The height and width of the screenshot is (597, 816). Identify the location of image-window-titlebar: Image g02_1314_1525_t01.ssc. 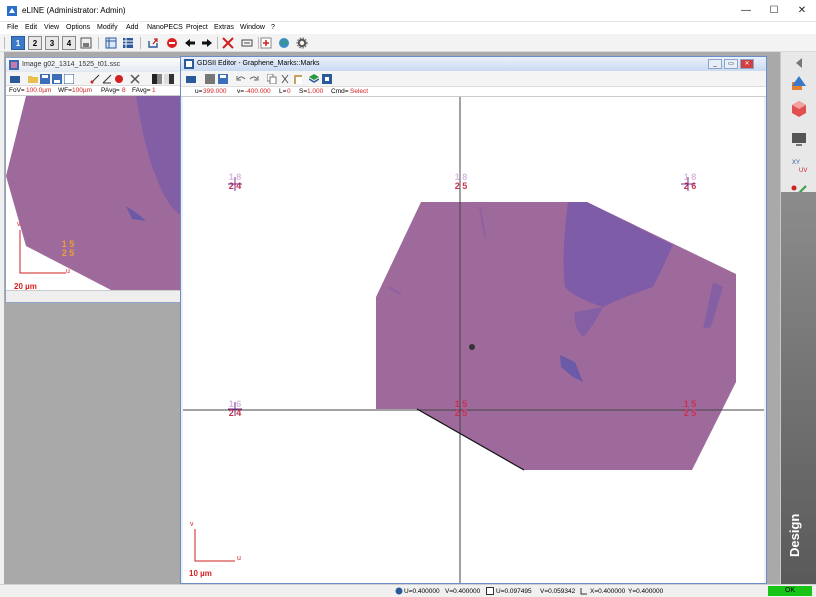
(94, 65).